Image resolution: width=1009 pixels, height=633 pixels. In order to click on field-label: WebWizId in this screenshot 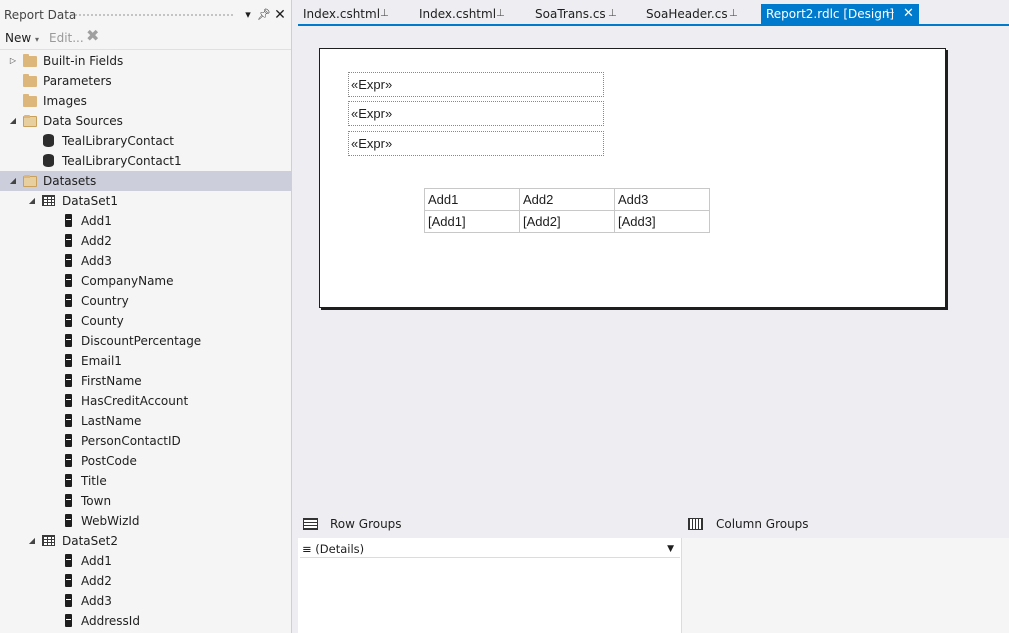, I will do `click(110, 521)`.